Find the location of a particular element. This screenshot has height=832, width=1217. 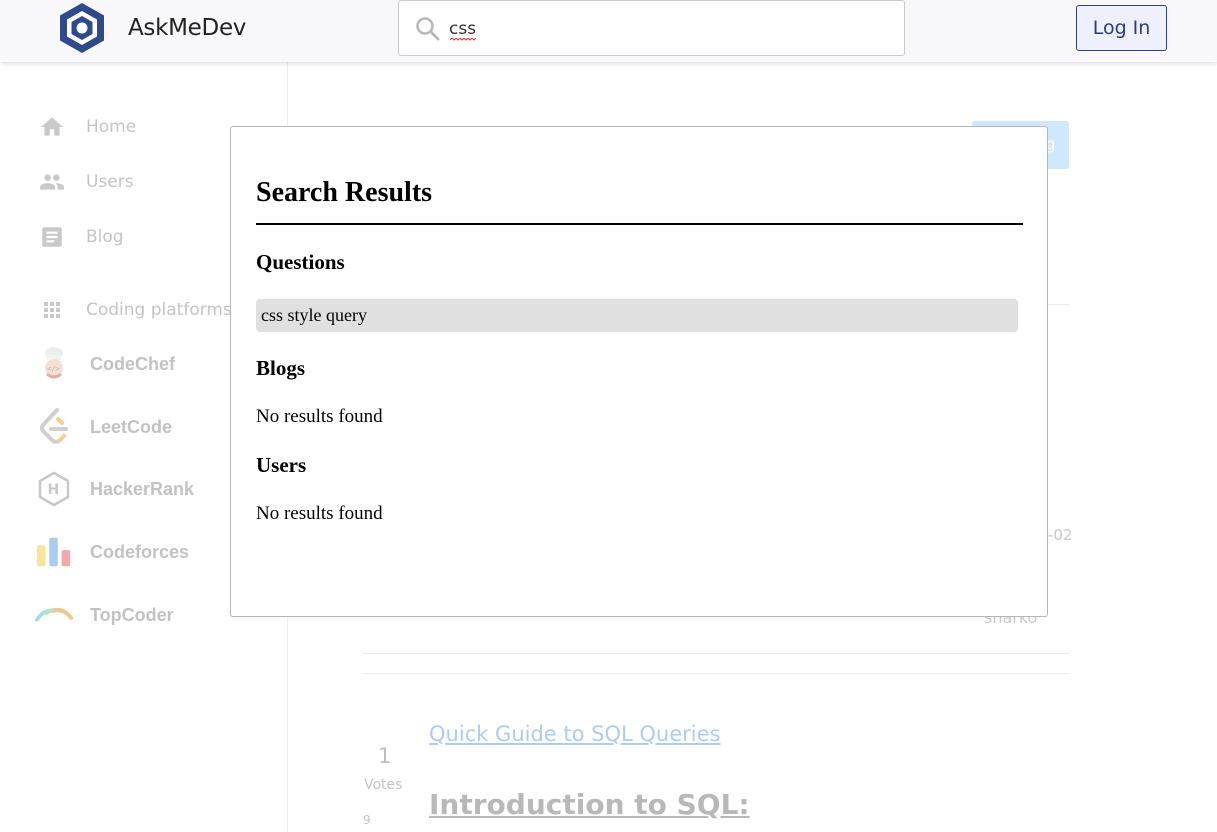

hackerrank-icon: H is located at coordinates (54, 489).